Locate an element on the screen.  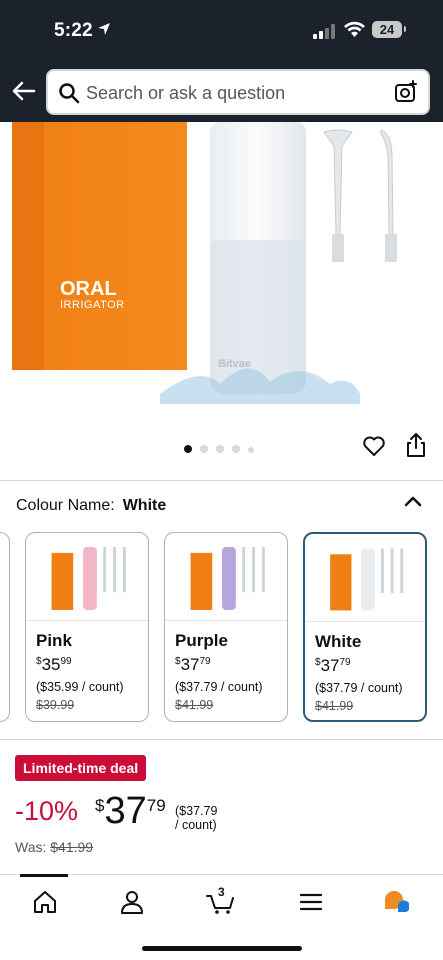
cellular-signal-icon is located at coordinates (324, 31).